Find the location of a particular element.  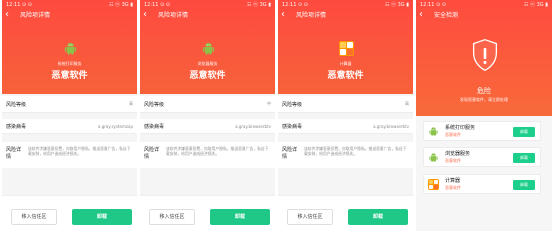

infection-row: 感染病毒 a.gray.systemzap is located at coordinates (69, 126).